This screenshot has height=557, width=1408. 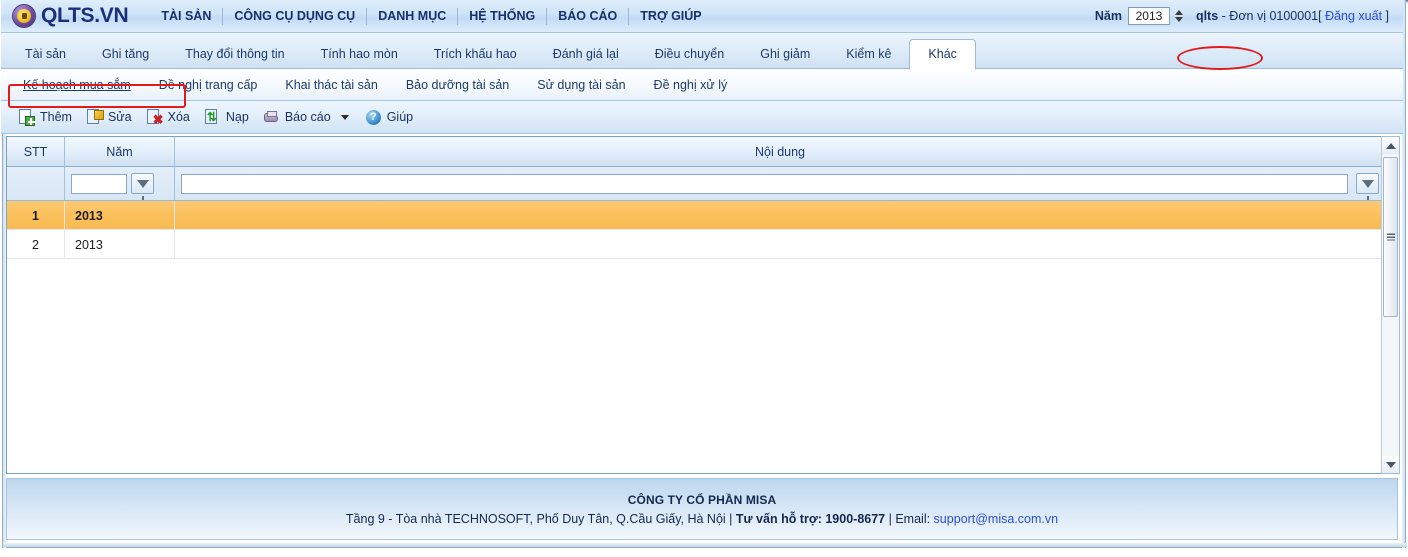 I want to click on subtab-ke-hoach-mua-sam: Kế hoạch mua sắm, so click(x=77, y=85).